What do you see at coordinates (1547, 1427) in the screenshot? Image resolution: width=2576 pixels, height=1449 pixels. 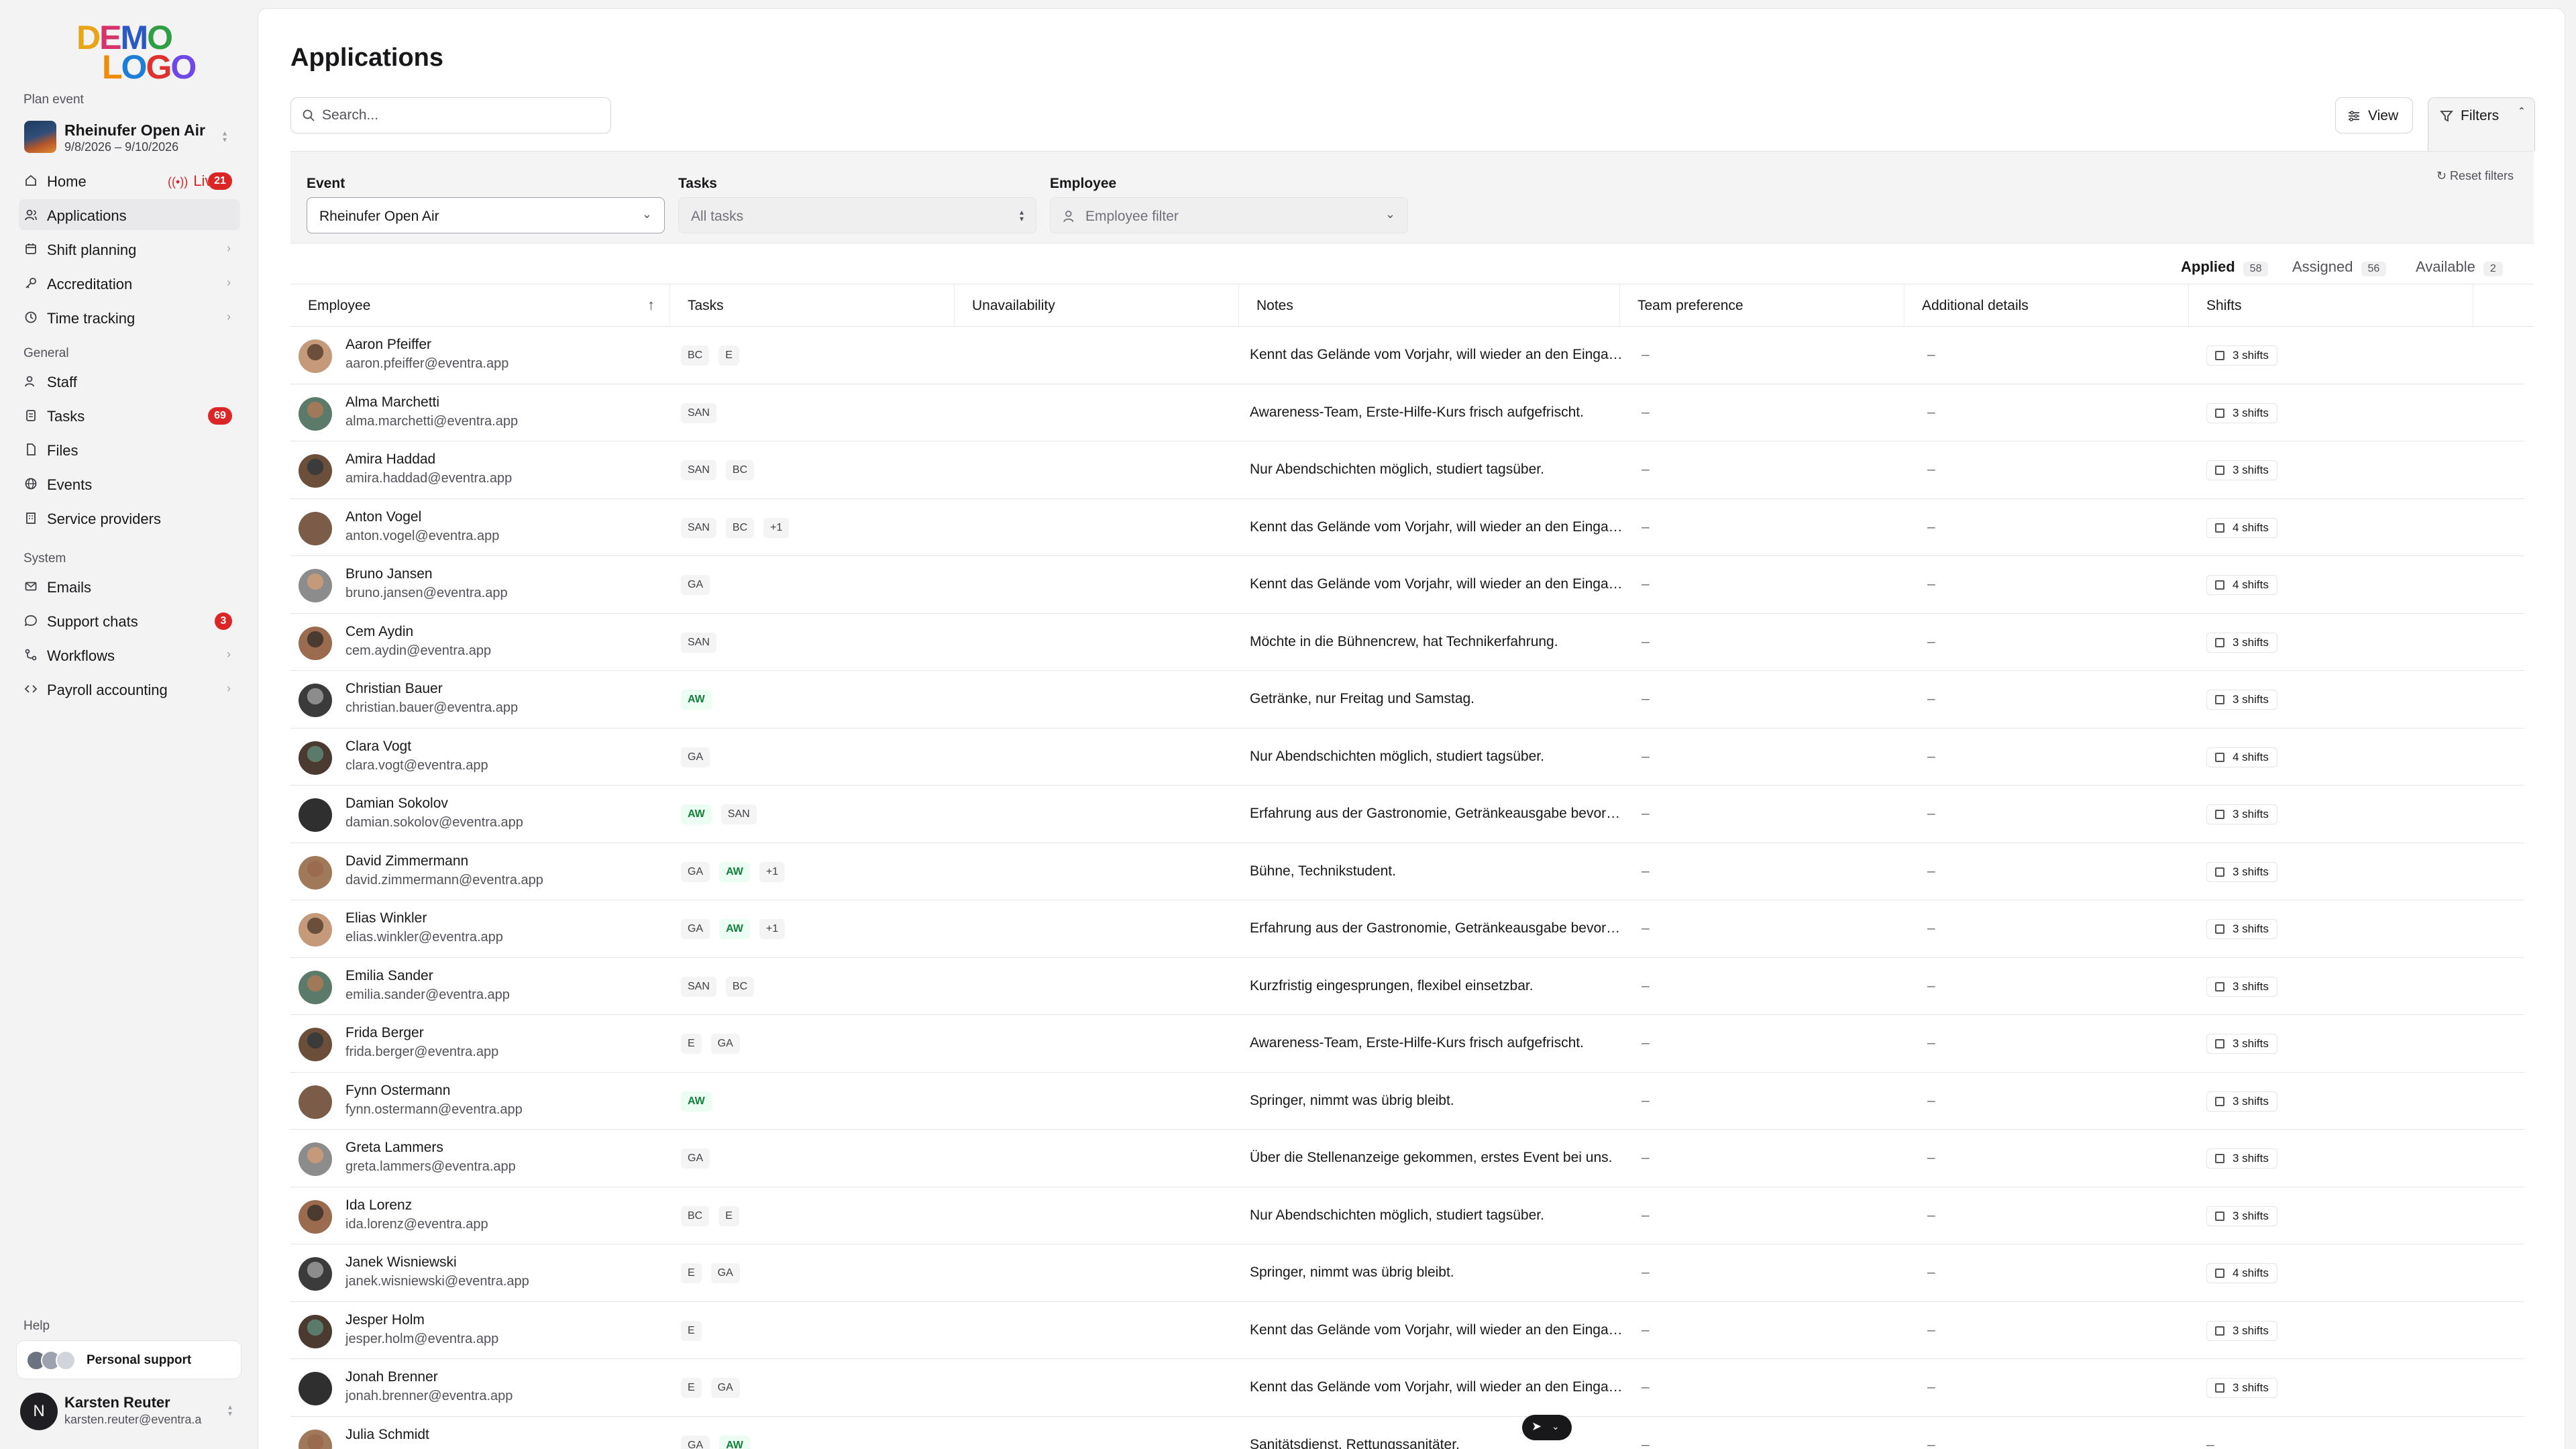 I see `floating-action-button: ➤ ⌄` at bounding box center [1547, 1427].